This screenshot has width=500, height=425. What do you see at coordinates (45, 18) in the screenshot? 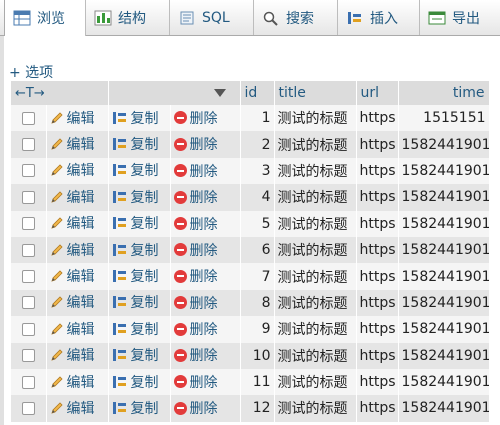
I see `tab-browse: 浏览` at bounding box center [45, 18].